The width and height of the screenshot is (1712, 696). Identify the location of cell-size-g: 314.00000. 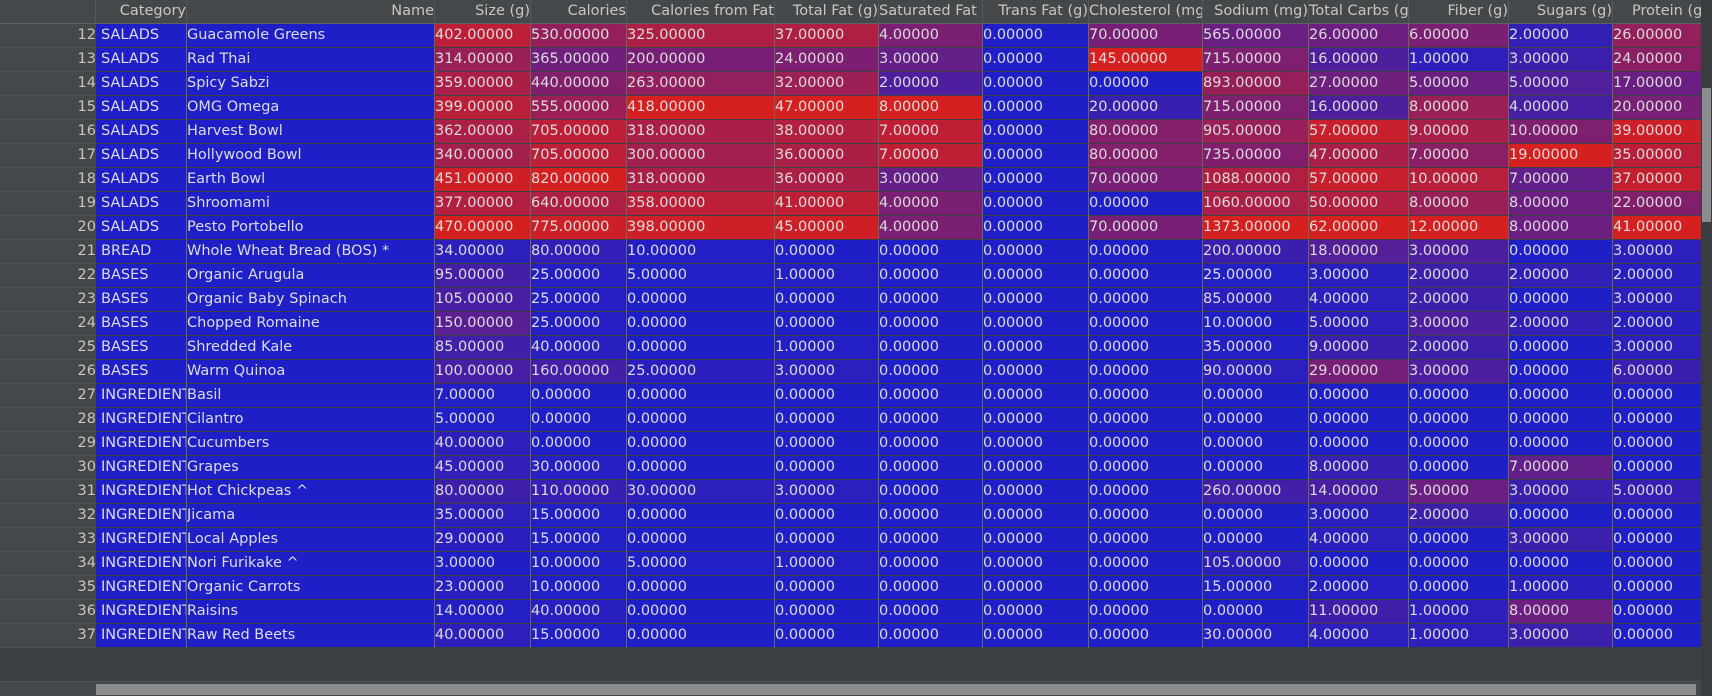
(483, 60).